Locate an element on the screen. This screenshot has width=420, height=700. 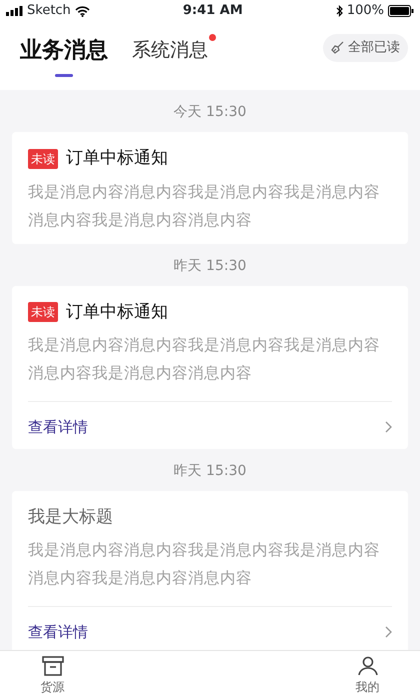
wifi-icon is located at coordinates (82, 11).